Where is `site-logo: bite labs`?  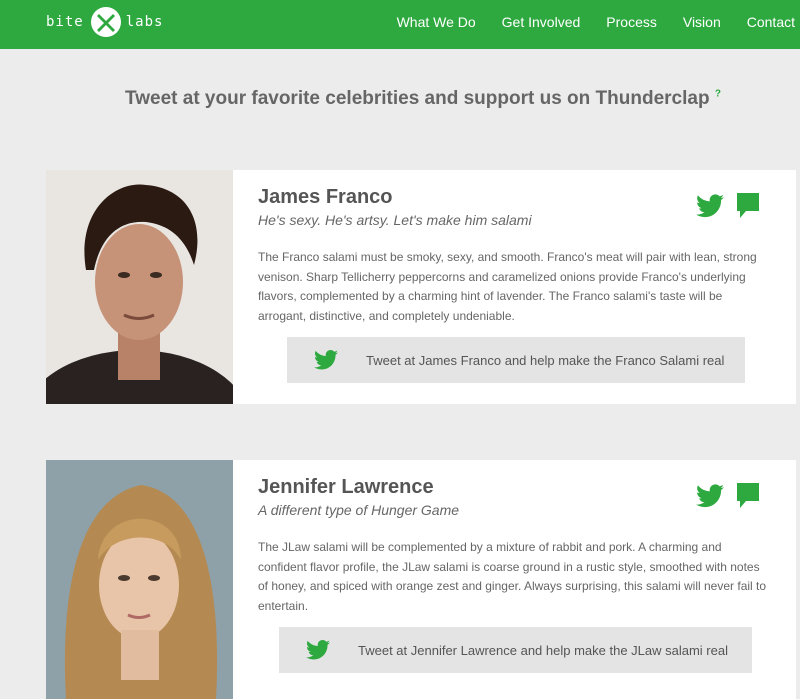 site-logo: bite labs is located at coordinates (104, 22).